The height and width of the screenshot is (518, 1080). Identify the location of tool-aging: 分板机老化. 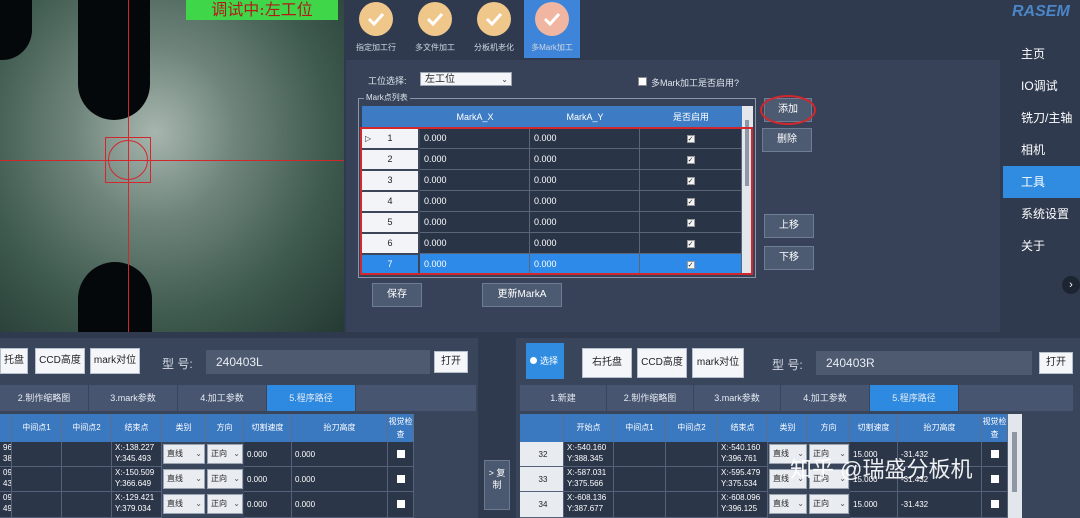
(494, 29).